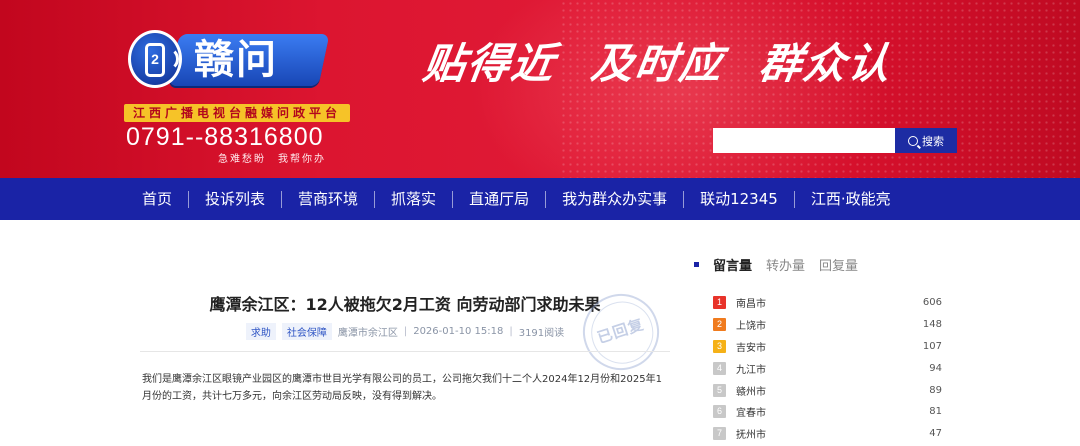 The width and height of the screenshot is (1080, 446). What do you see at coordinates (719, 303) in the screenshot?
I see `rank-number-badge: 1` at bounding box center [719, 303].